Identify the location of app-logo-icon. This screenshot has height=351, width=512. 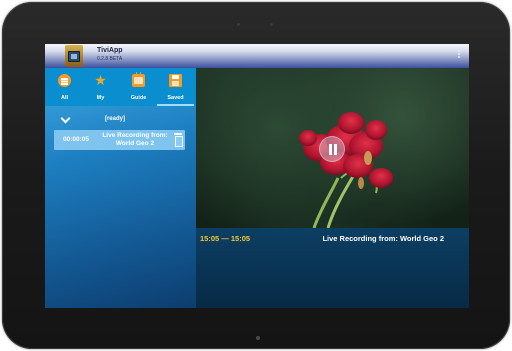
(74, 56).